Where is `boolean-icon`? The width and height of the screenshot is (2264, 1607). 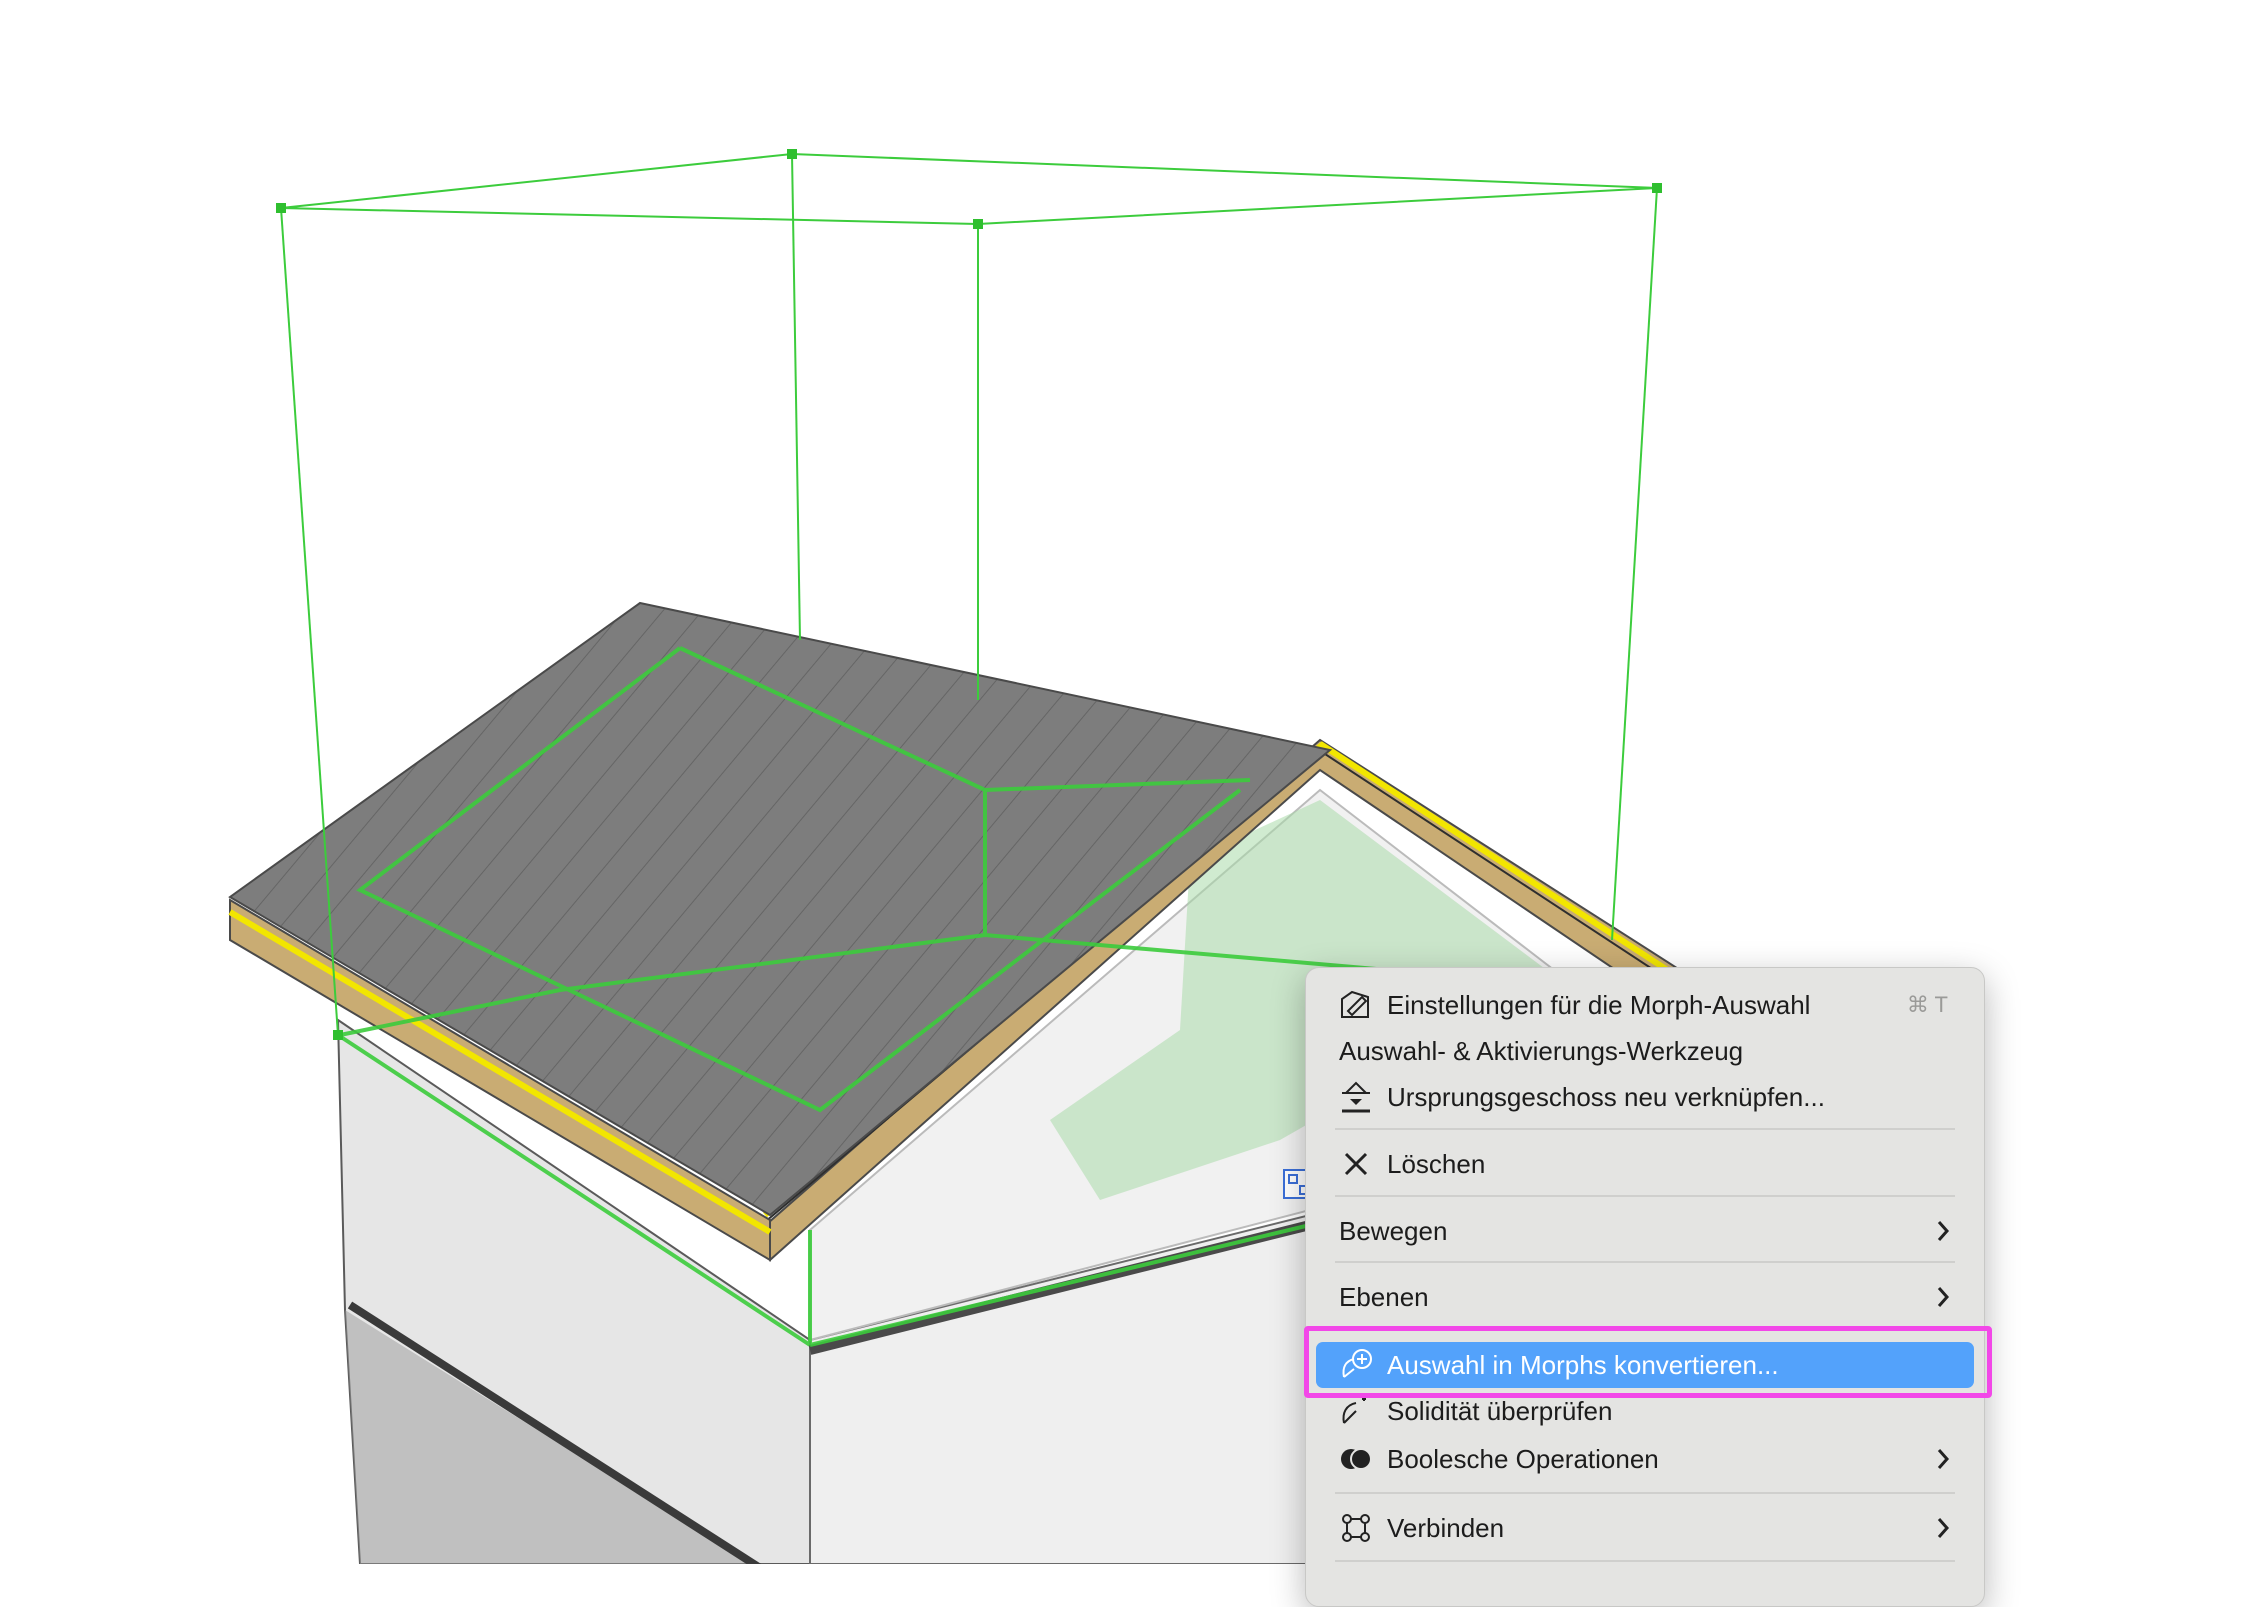
boolean-icon is located at coordinates (1356, 1459).